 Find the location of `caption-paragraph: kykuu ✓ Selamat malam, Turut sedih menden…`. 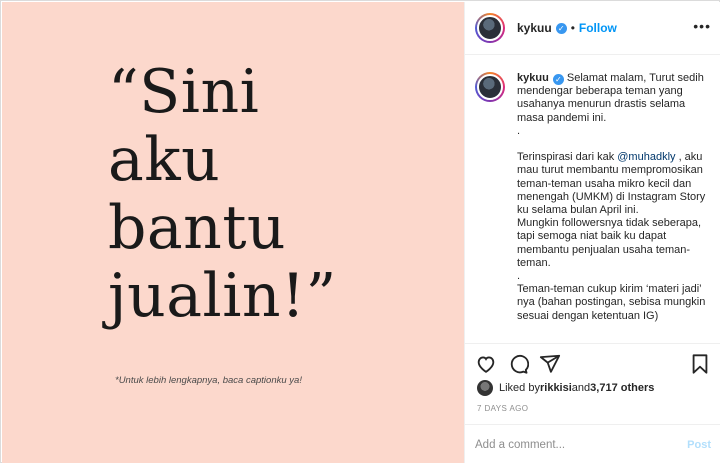

caption-paragraph: kykuu ✓ Selamat malam, Turut sedih menden… is located at coordinates (612, 197).